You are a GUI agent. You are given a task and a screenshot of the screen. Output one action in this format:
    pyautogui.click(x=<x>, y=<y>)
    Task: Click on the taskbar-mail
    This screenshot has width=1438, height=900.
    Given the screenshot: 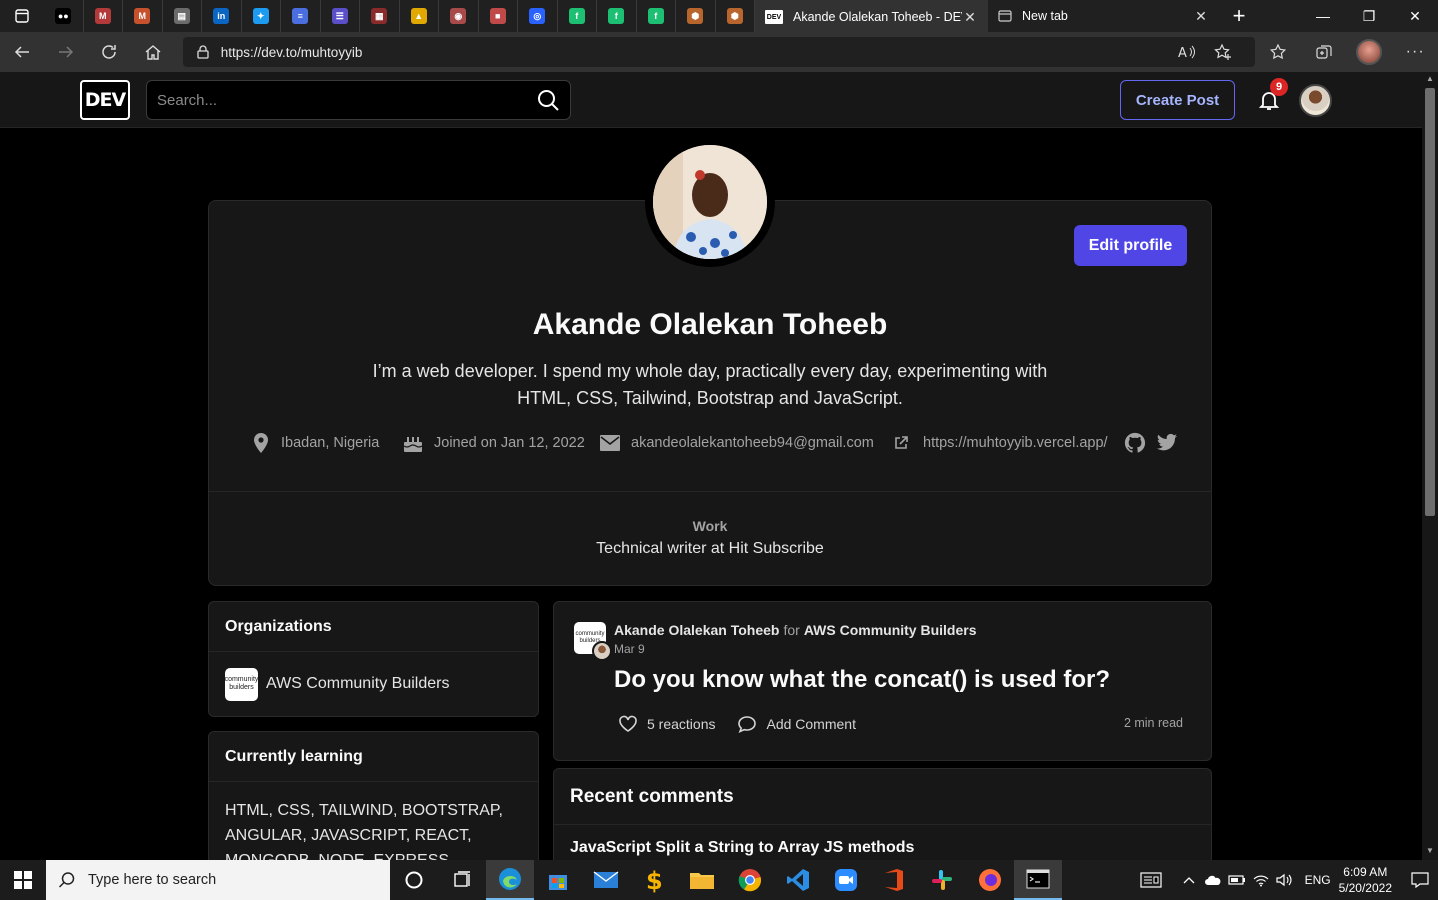 What is the action you would take?
    pyautogui.click(x=606, y=880)
    